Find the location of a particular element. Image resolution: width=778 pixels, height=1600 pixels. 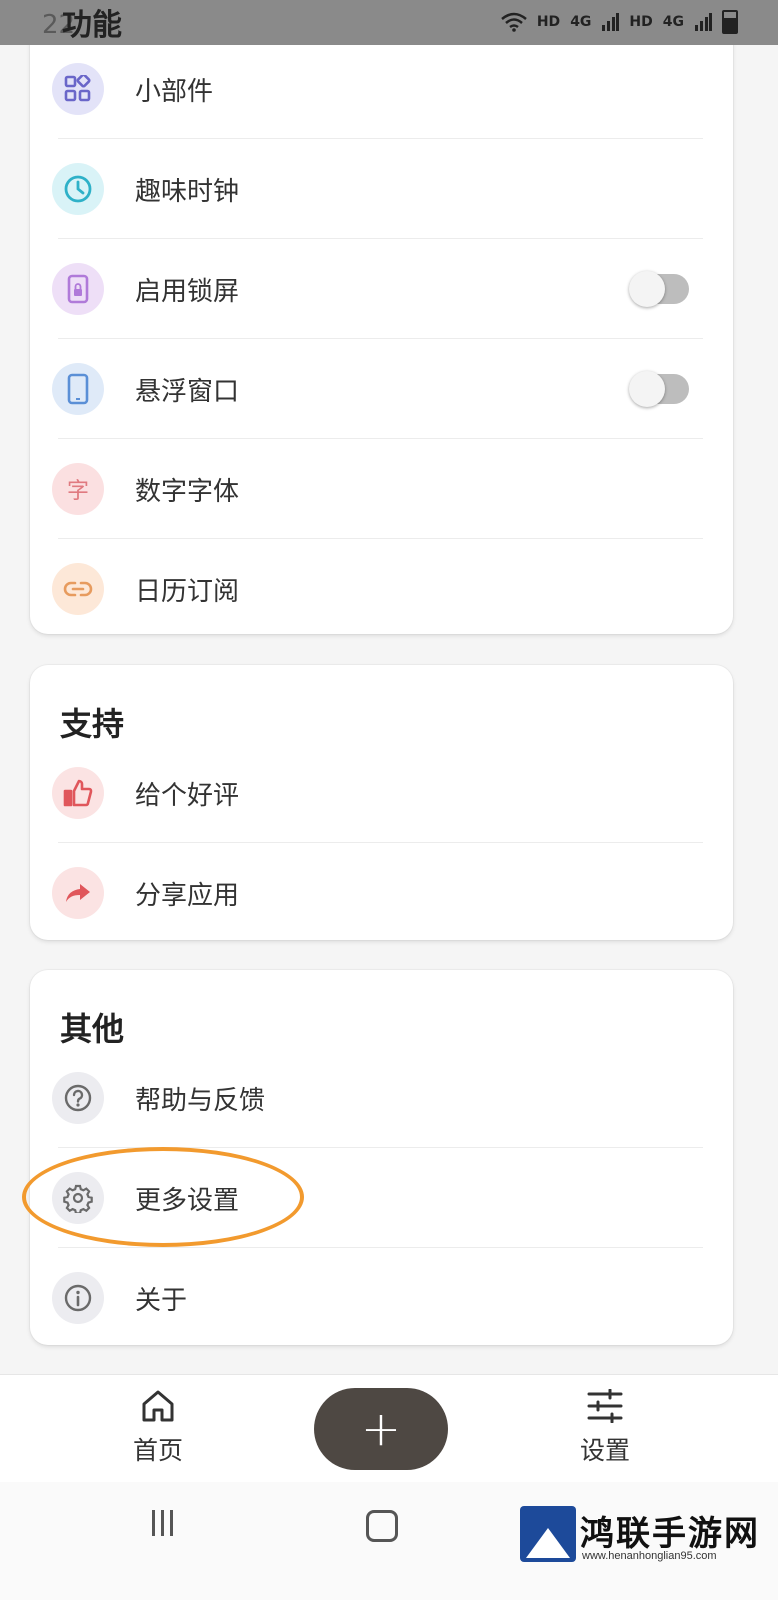

menu-item-digital-font: 字 数字字体 is located at coordinates (381, 489).